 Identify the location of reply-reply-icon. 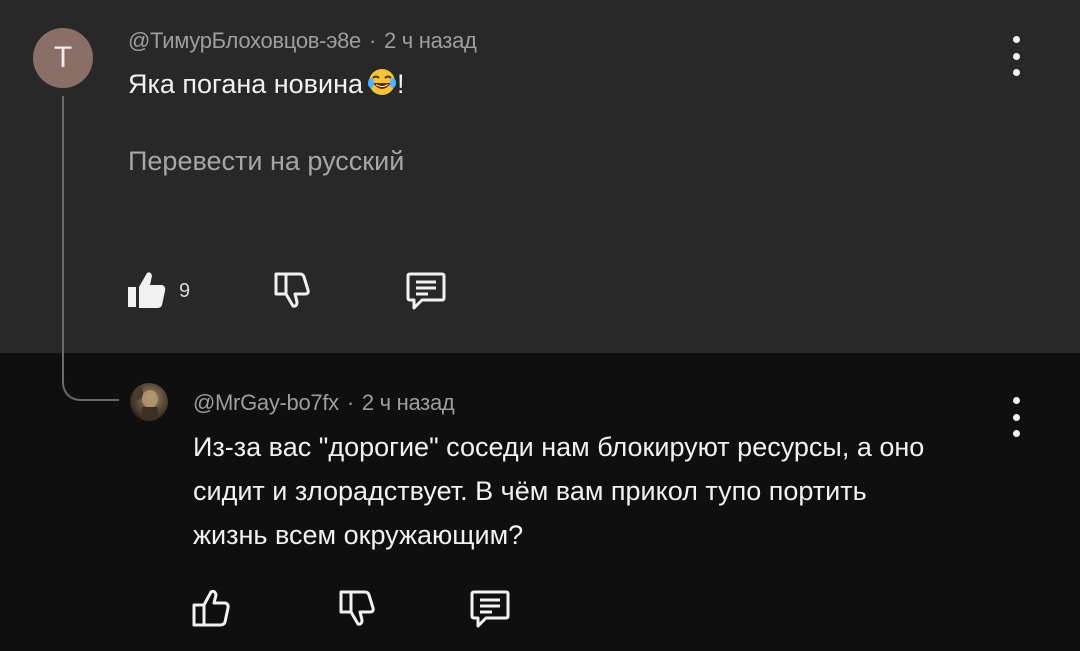
(490, 608).